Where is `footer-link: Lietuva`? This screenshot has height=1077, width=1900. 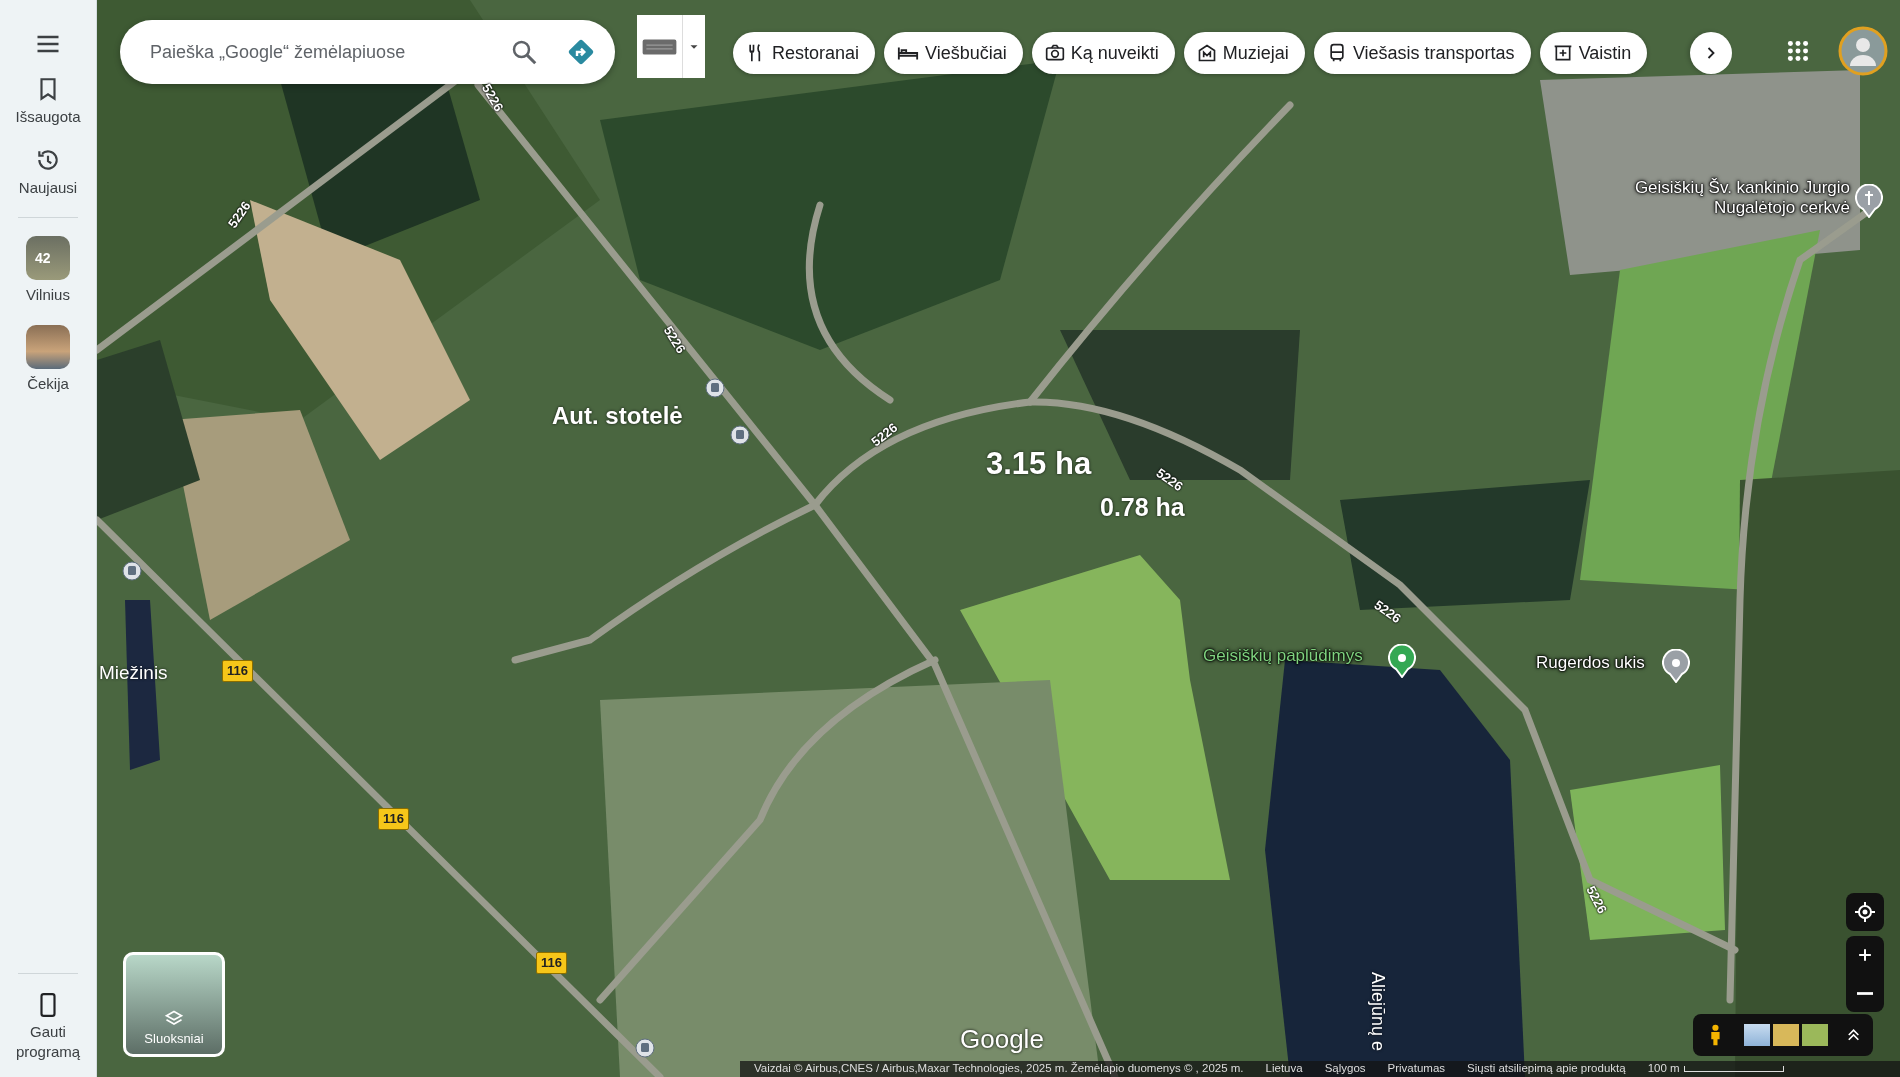 footer-link: Lietuva is located at coordinates (1284, 1068).